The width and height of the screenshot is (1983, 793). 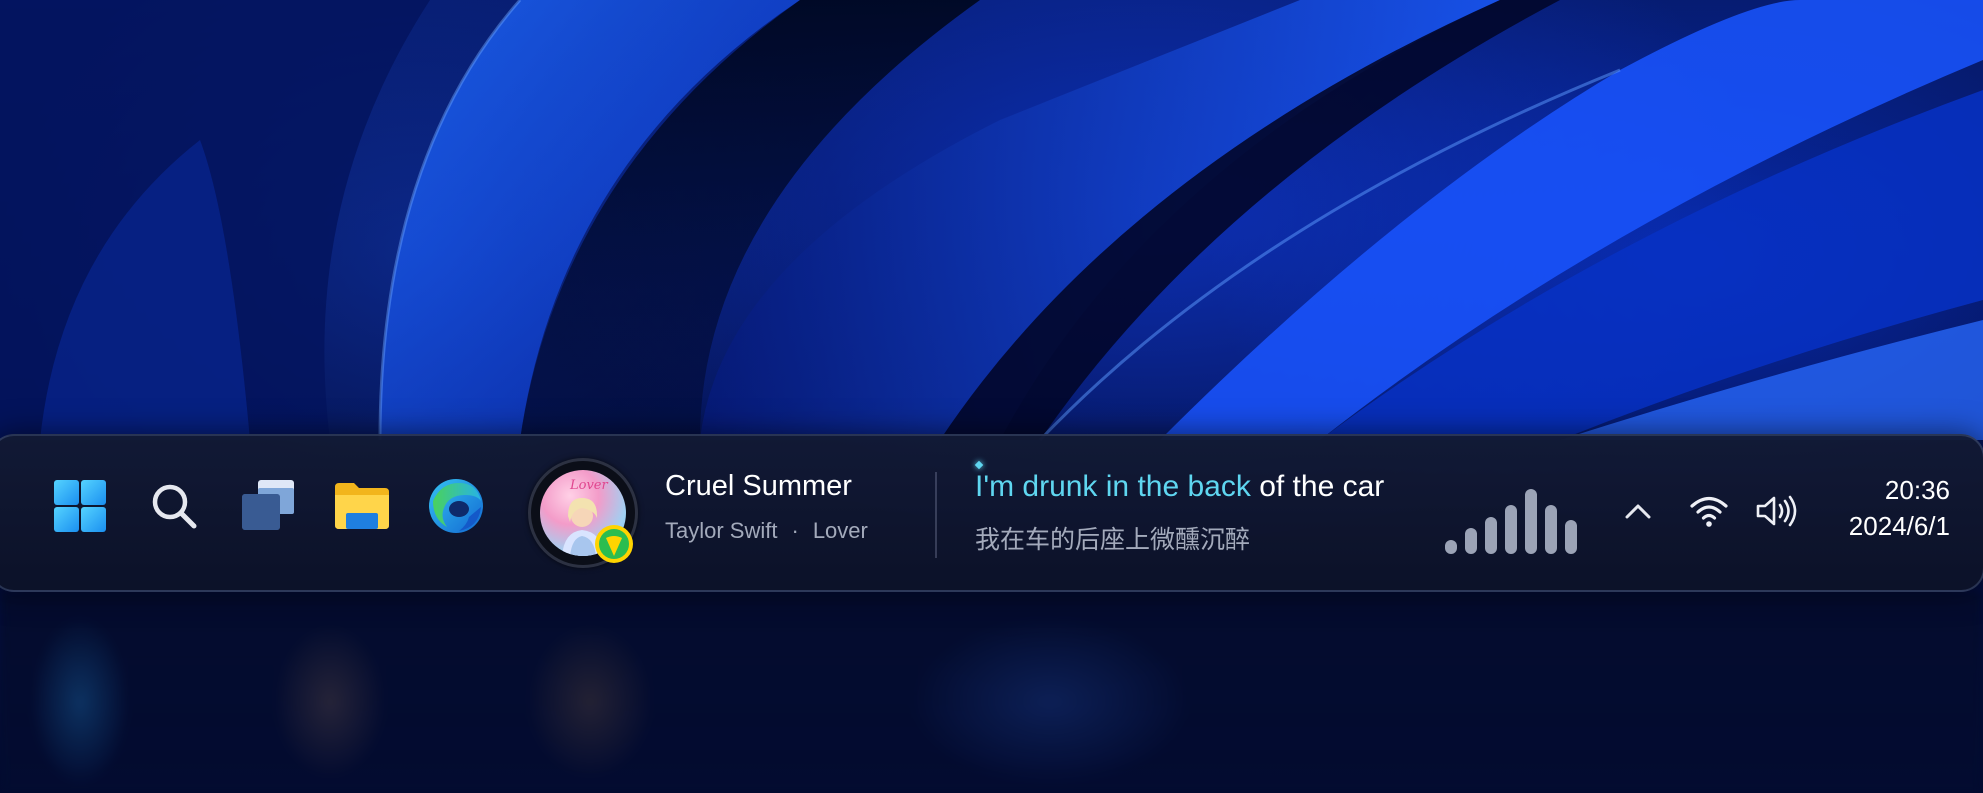 I want to click on lyric-translation: 我在车的后座上微醺沉醉, so click(x=1113, y=539).